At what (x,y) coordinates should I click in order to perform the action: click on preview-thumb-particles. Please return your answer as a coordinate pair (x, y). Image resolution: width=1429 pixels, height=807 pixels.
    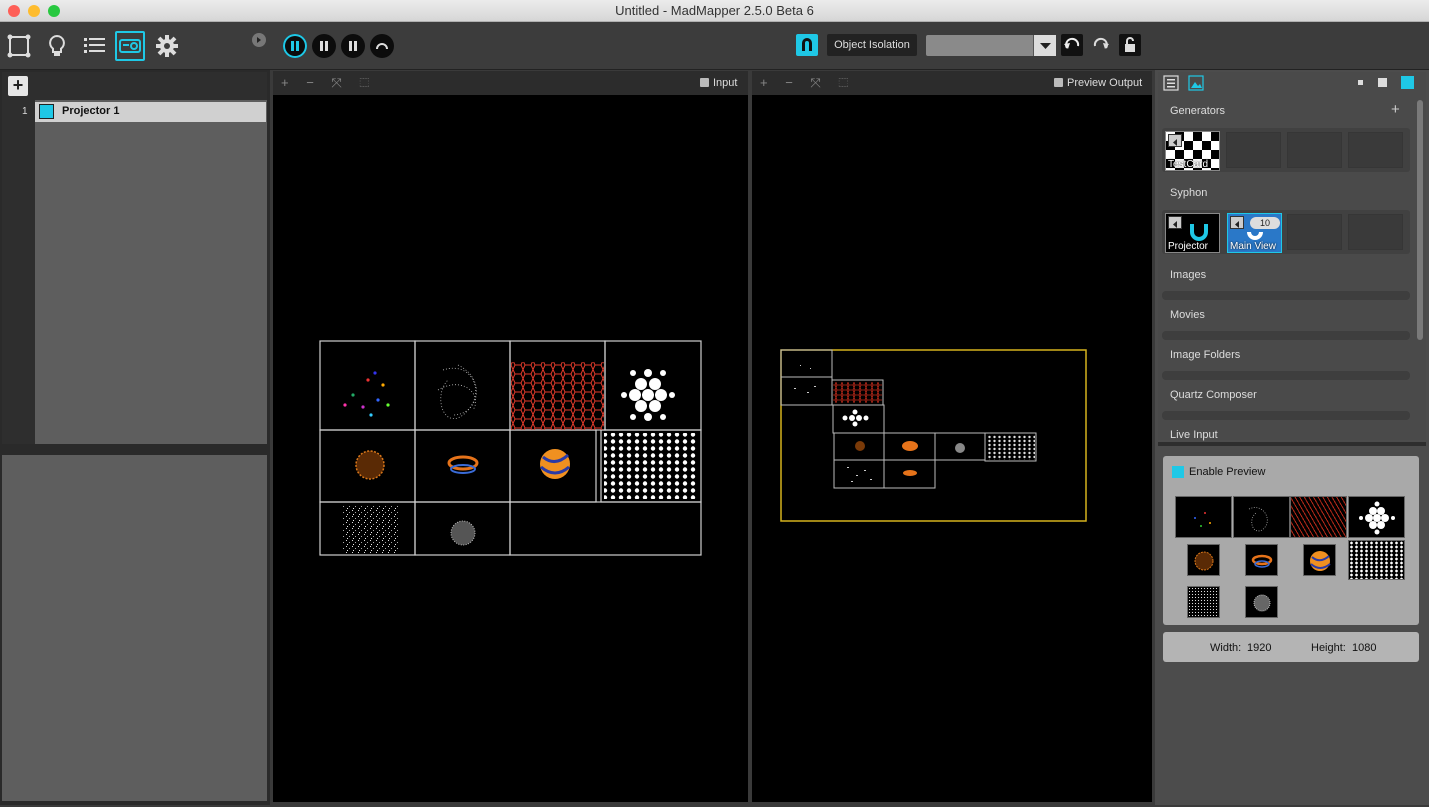
    Looking at the image, I should click on (1203, 517).